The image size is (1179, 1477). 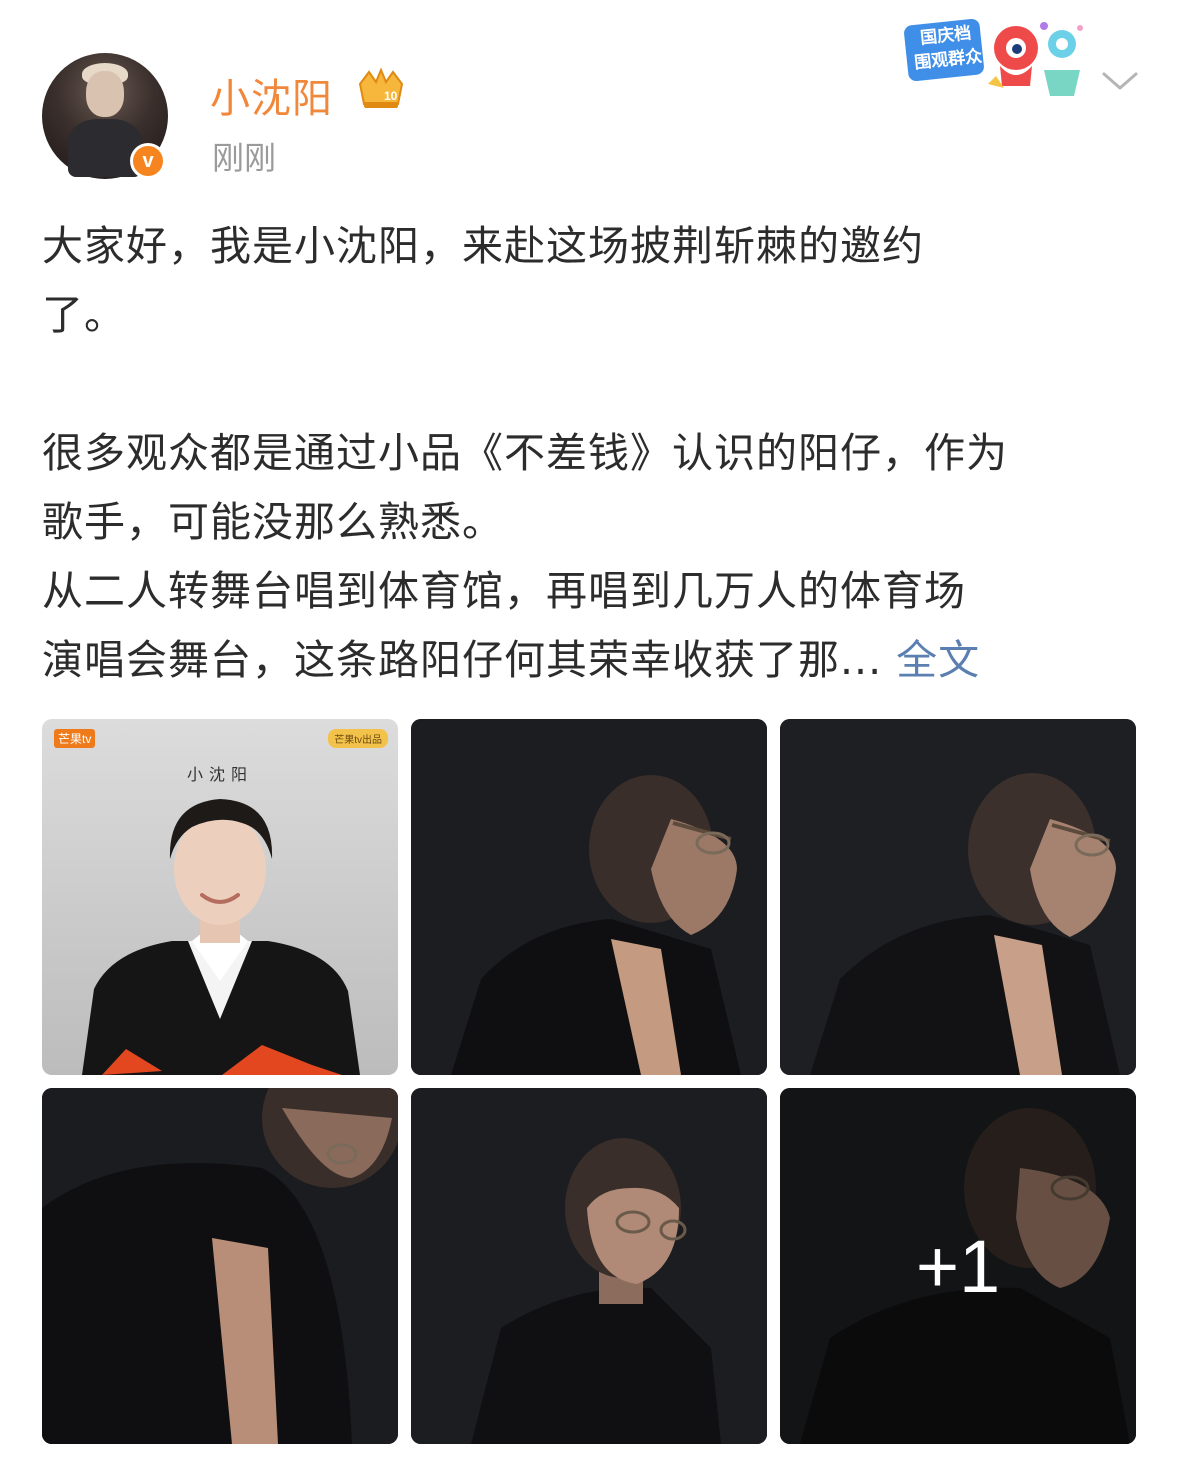 What do you see at coordinates (220, 897) in the screenshot?
I see `image-tile-1: 芒果tv 芒果tv出品 小沈阳` at bounding box center [220, 897].